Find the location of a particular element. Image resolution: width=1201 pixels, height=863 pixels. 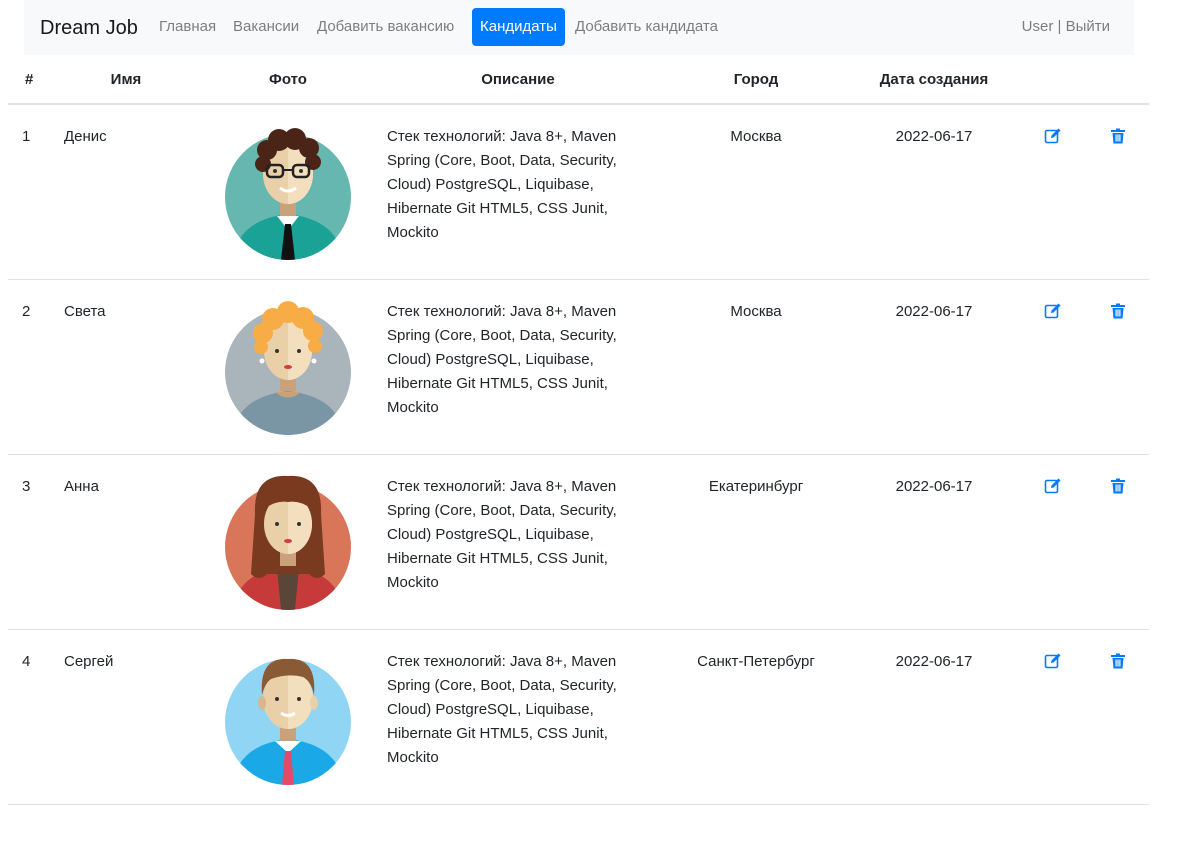

row-number: 2 is located at coordinates (26, 311).